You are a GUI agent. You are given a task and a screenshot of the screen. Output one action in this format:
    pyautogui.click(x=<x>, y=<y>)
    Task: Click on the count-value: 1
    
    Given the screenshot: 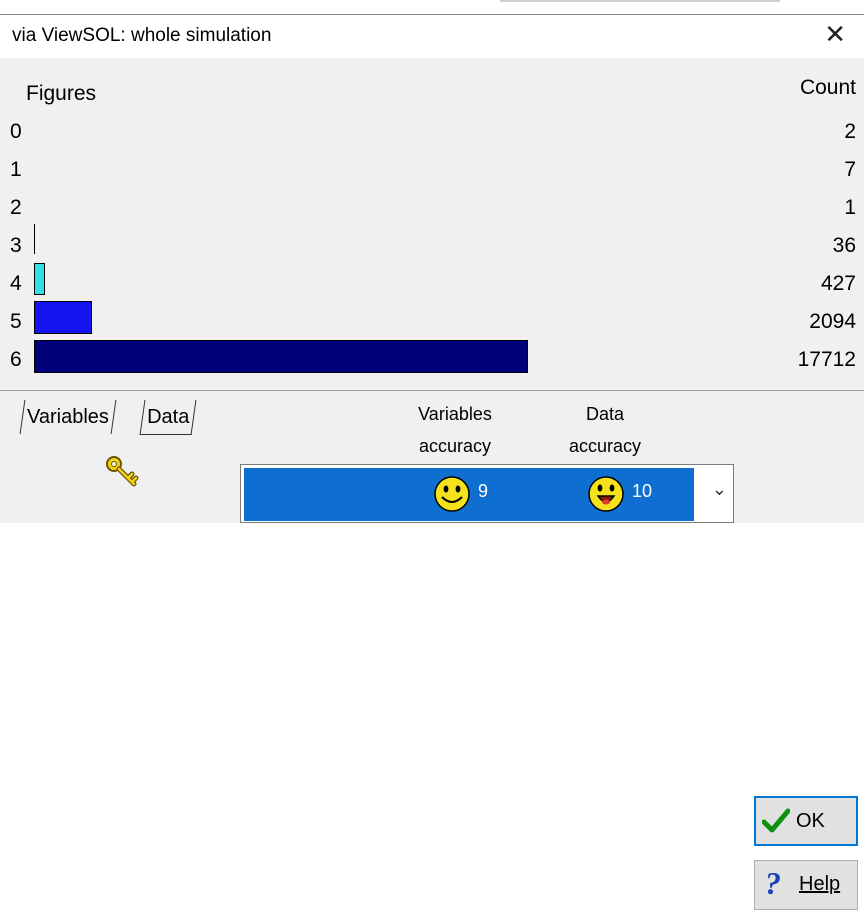 What is the action you would take?
    pyautogui.click(x=850, y=207)
    